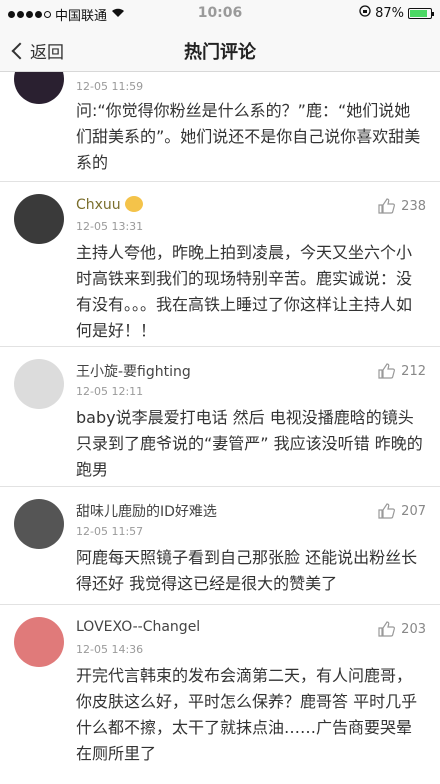 The height and width of the screenshot is (784, 440). What do you see at coordinates (133, 371) in the screenshot?
I see `username: 王小旋-要fighting` at bounding box center [133, 371].